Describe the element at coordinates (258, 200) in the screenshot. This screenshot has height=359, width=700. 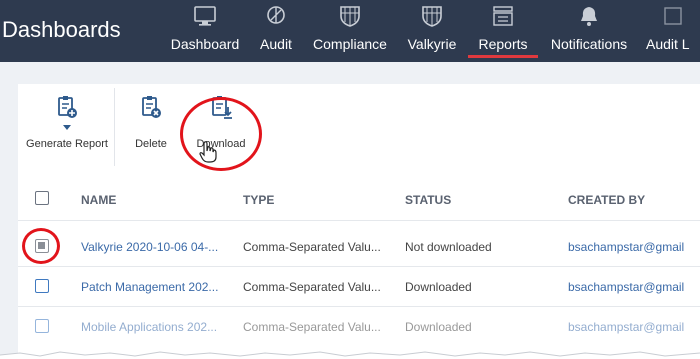
I see `column-header-type: TYPE` at that location.